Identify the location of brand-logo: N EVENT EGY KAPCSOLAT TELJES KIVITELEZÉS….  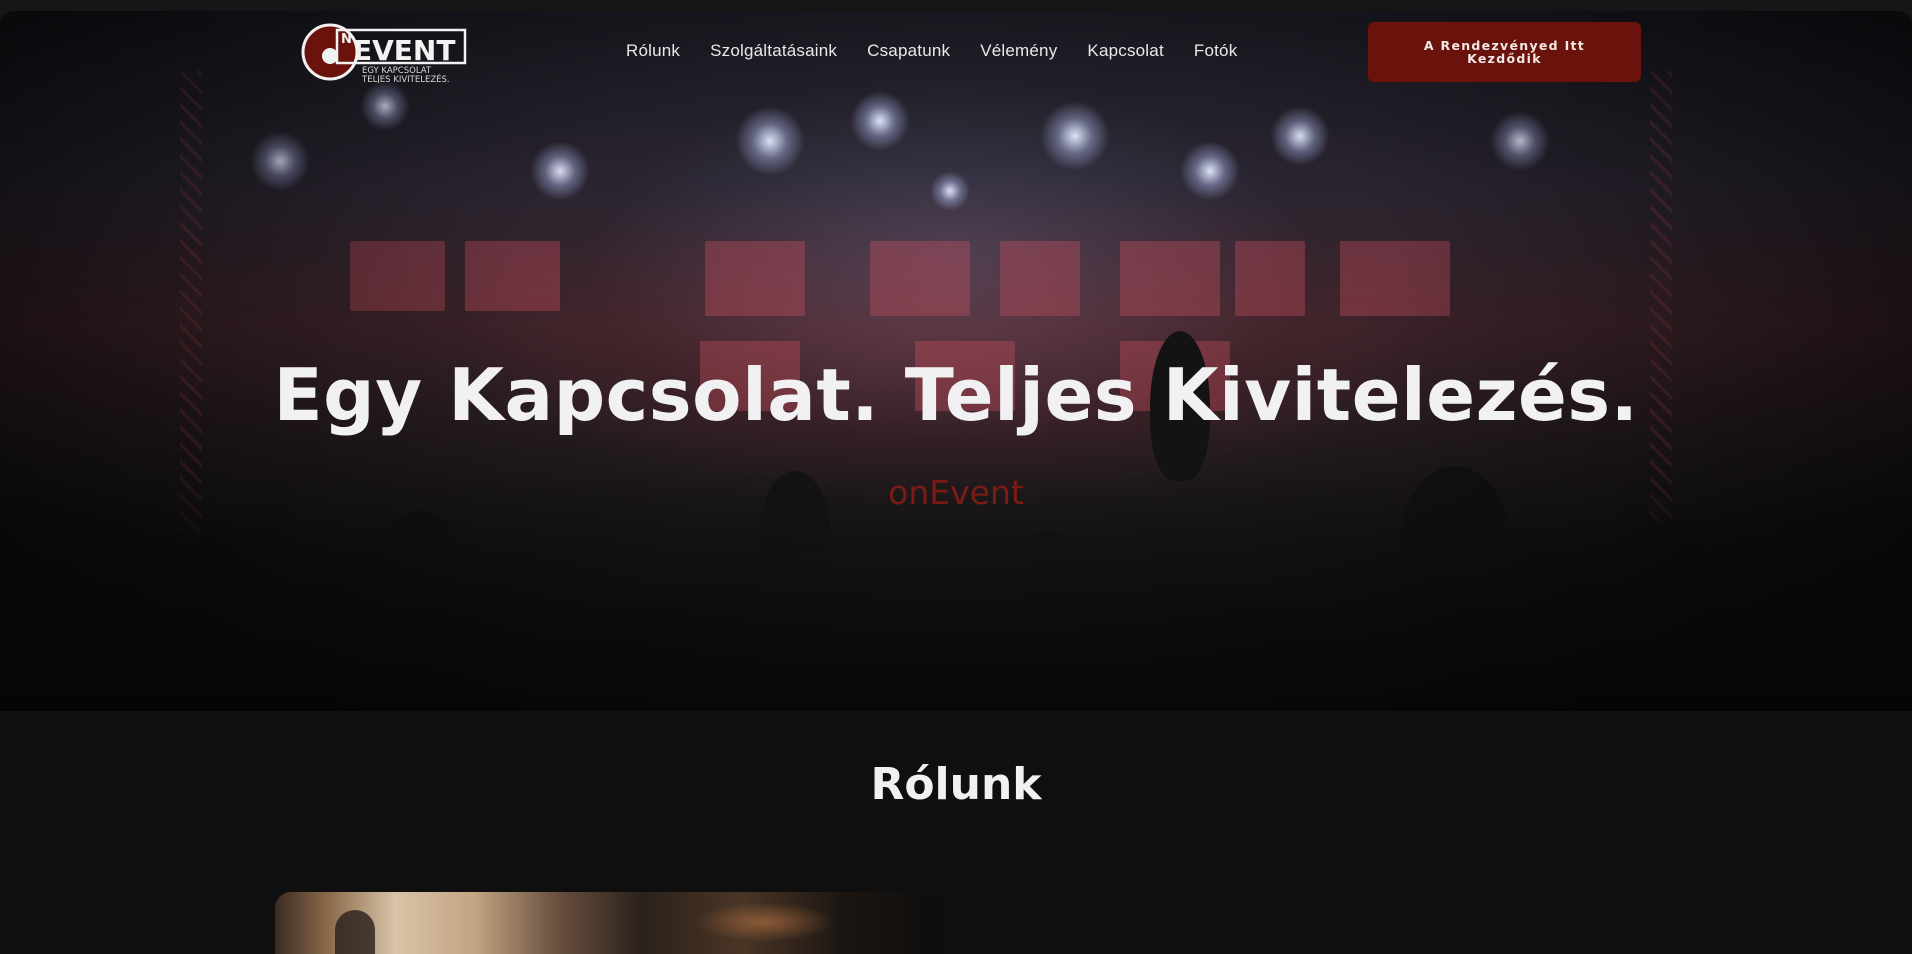
(385, 53).